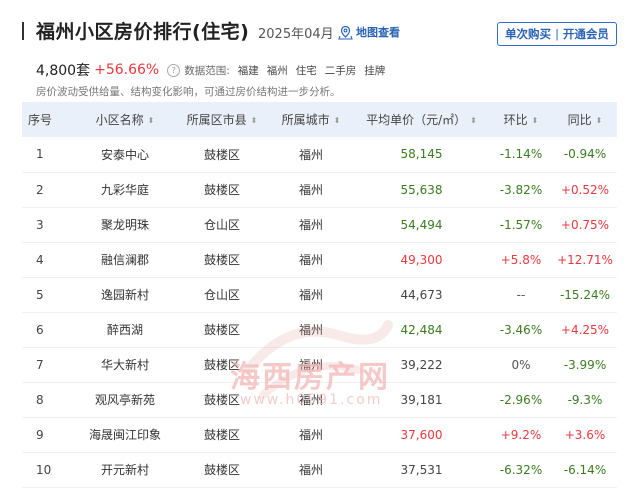 This screenshot has width=640, height=498. I want to click on table-row: 2 九彩华庭 鼓楼区 福州 55,638 -3.82% +0.52%, so click(319, 189).